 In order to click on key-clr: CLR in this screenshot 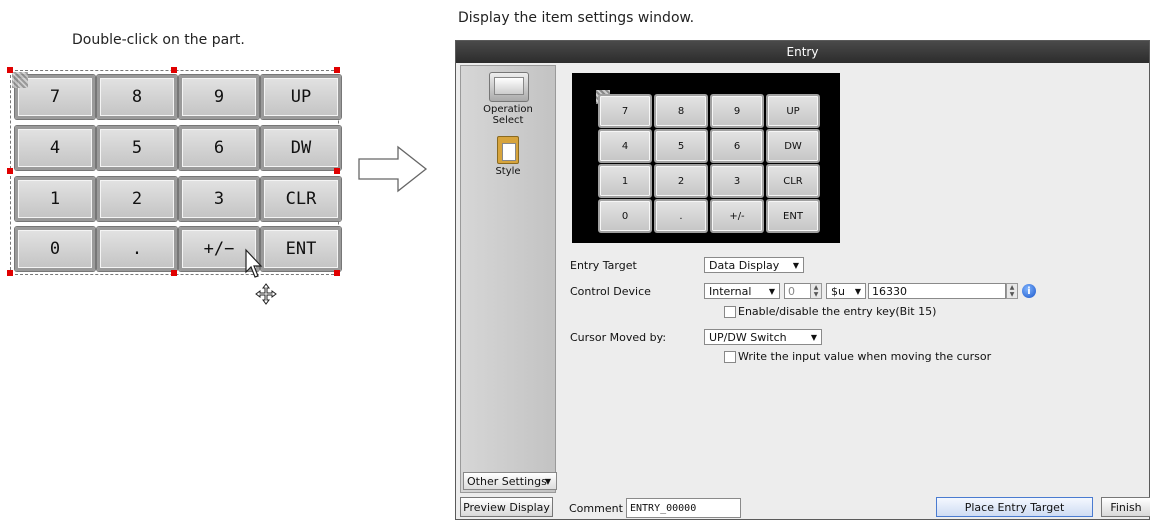, I will do `click(301, 199)`.